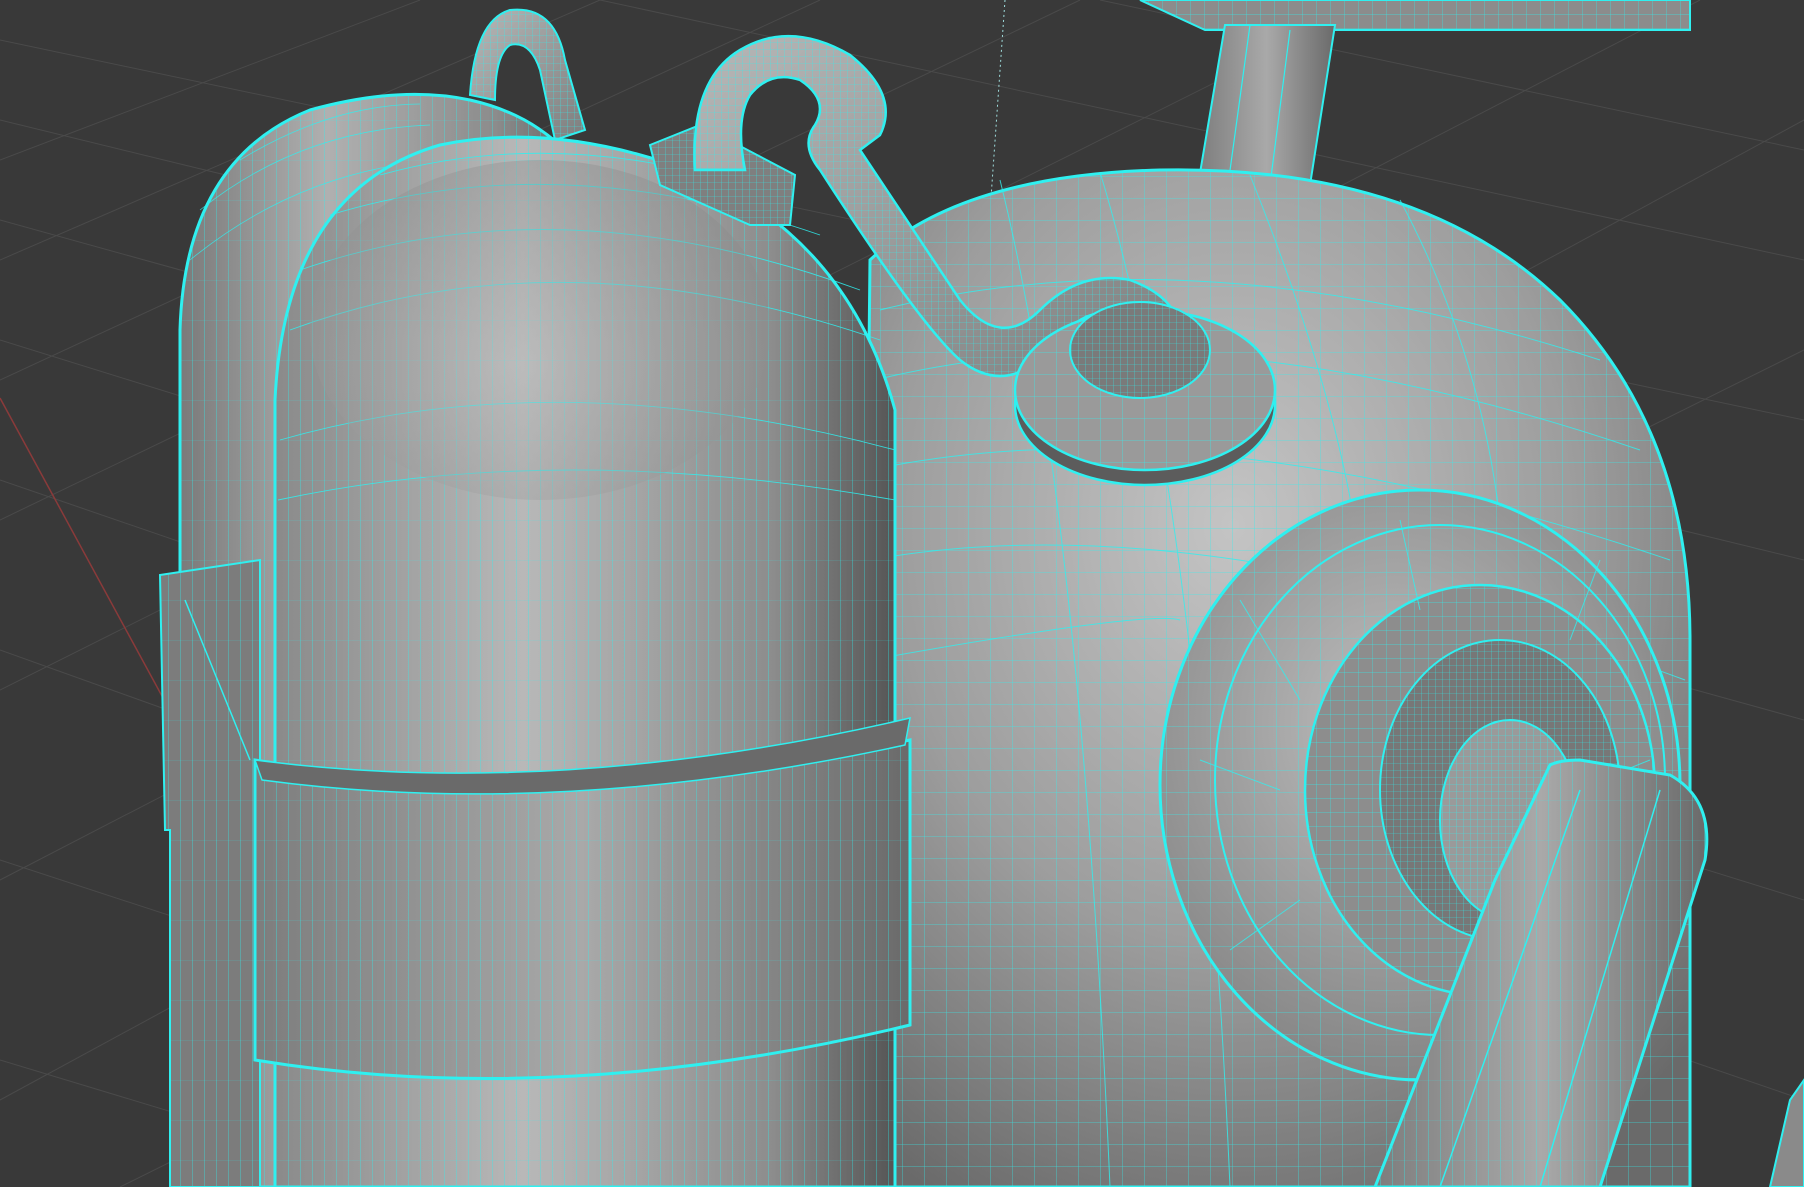 This screenshot has height=1187, width=1804. I want to click on x-axis-line, so click(88, 559).